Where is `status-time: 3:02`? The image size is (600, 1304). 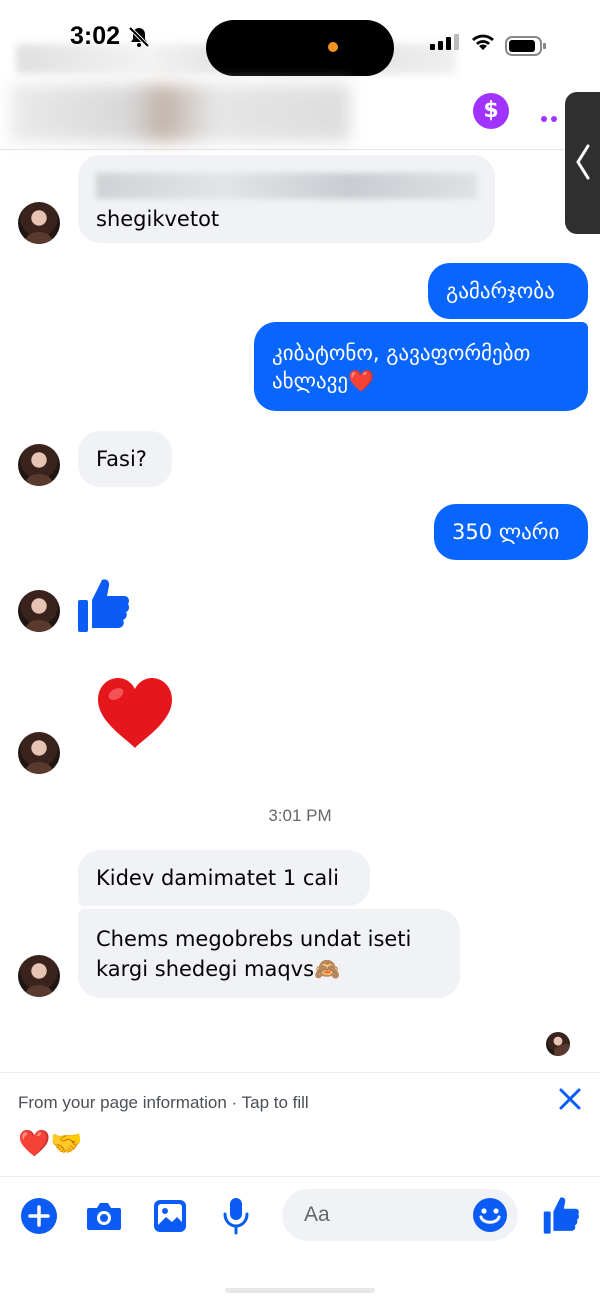
status-time: 3:02 is located at coordinates (95, 36).